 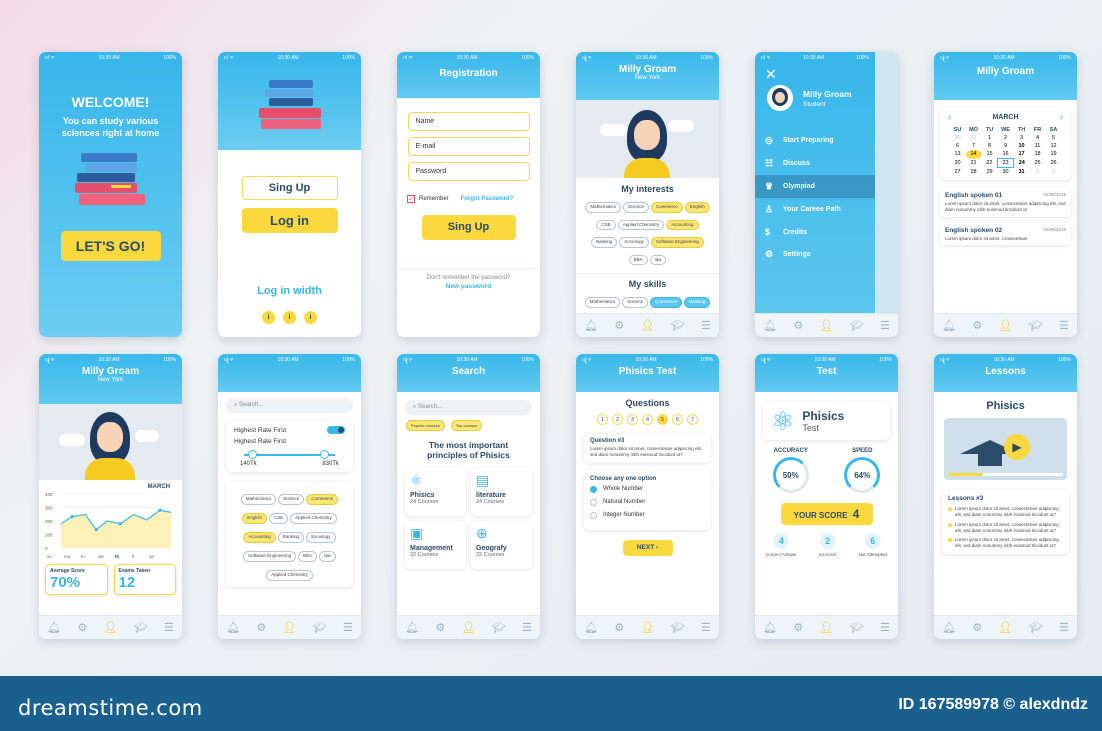 What do you see at coordinates (252, 454) in the screenshot?
I see `slider-handle-min` at bounding box center [252, 454].